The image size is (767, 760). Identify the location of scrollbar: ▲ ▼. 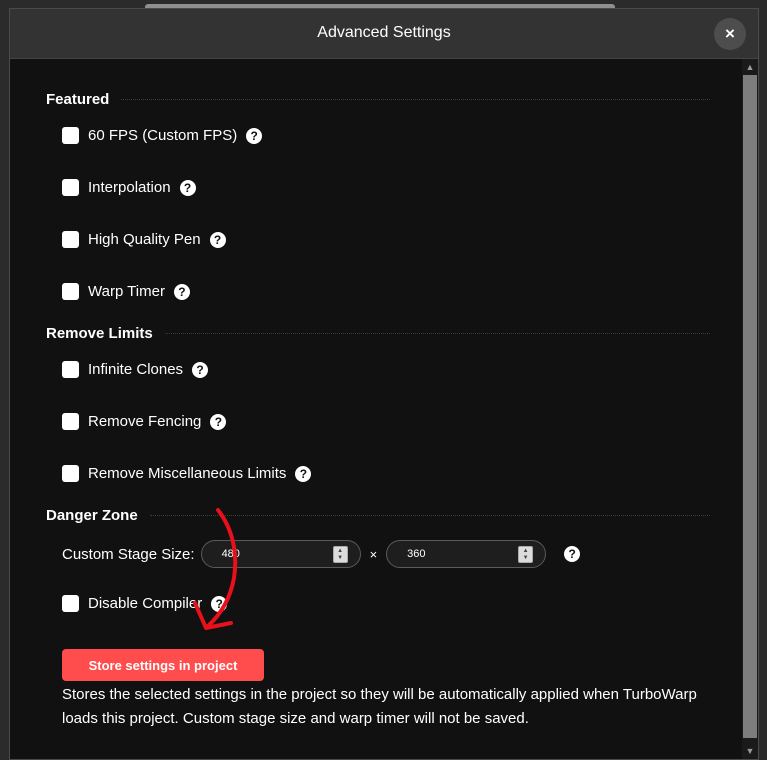
(750, 409).